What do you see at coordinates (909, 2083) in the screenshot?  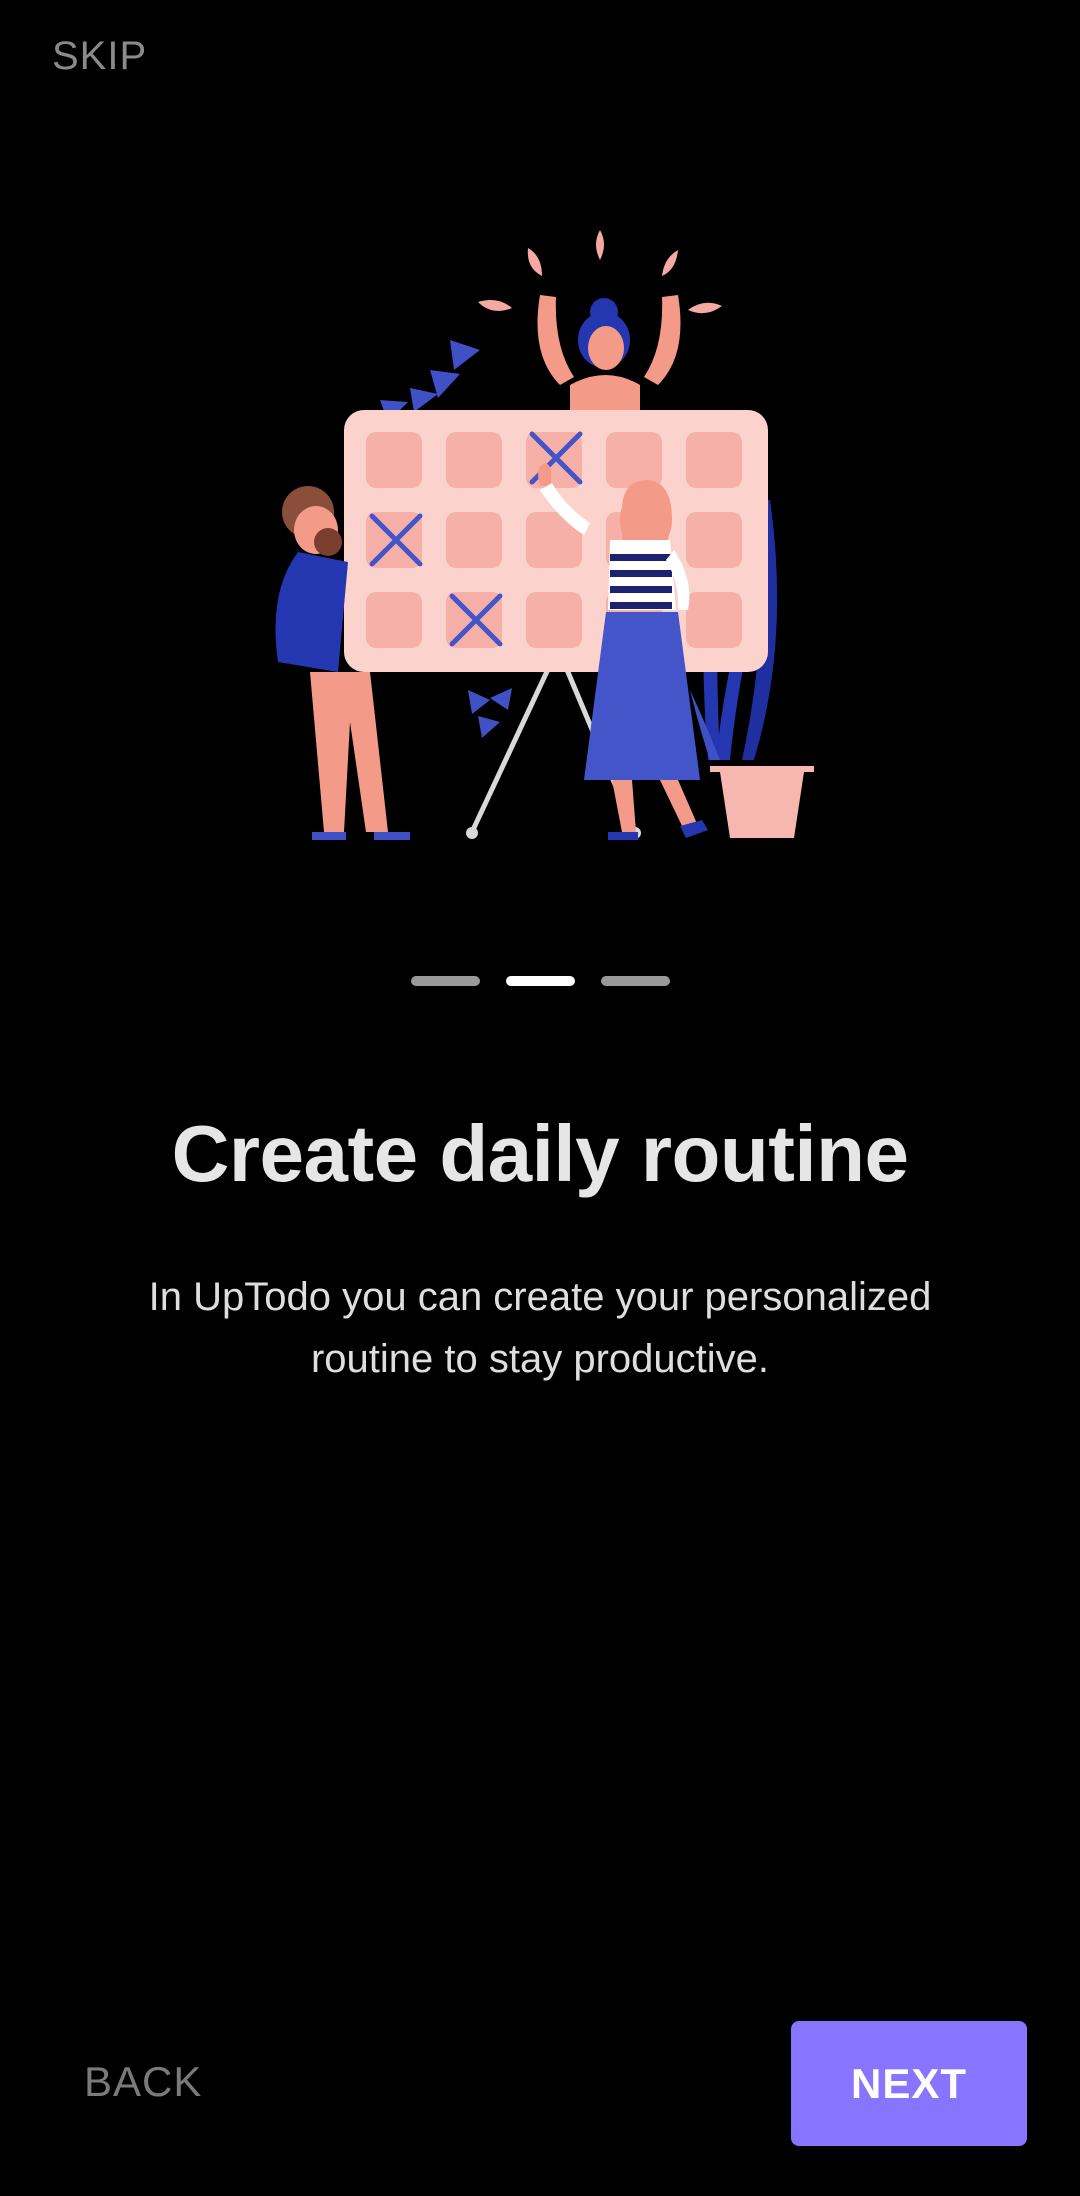 I see `next-button: NEXT` at bounding box center [909, 2083].